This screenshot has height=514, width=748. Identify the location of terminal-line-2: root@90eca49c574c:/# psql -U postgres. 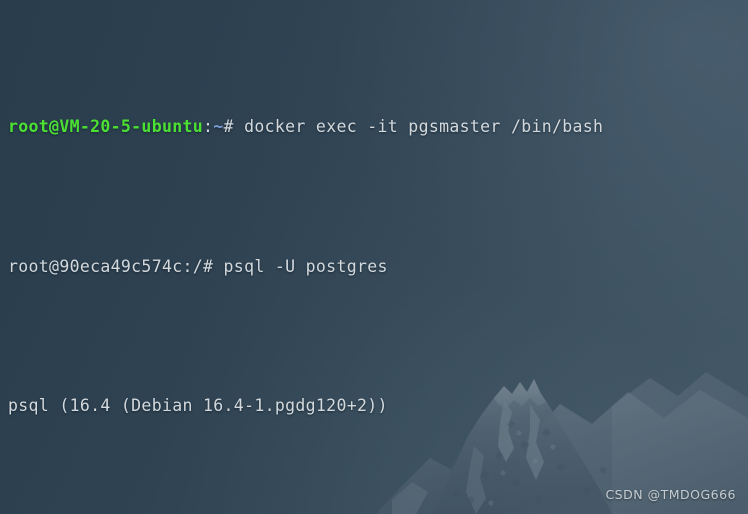
(378, 267).